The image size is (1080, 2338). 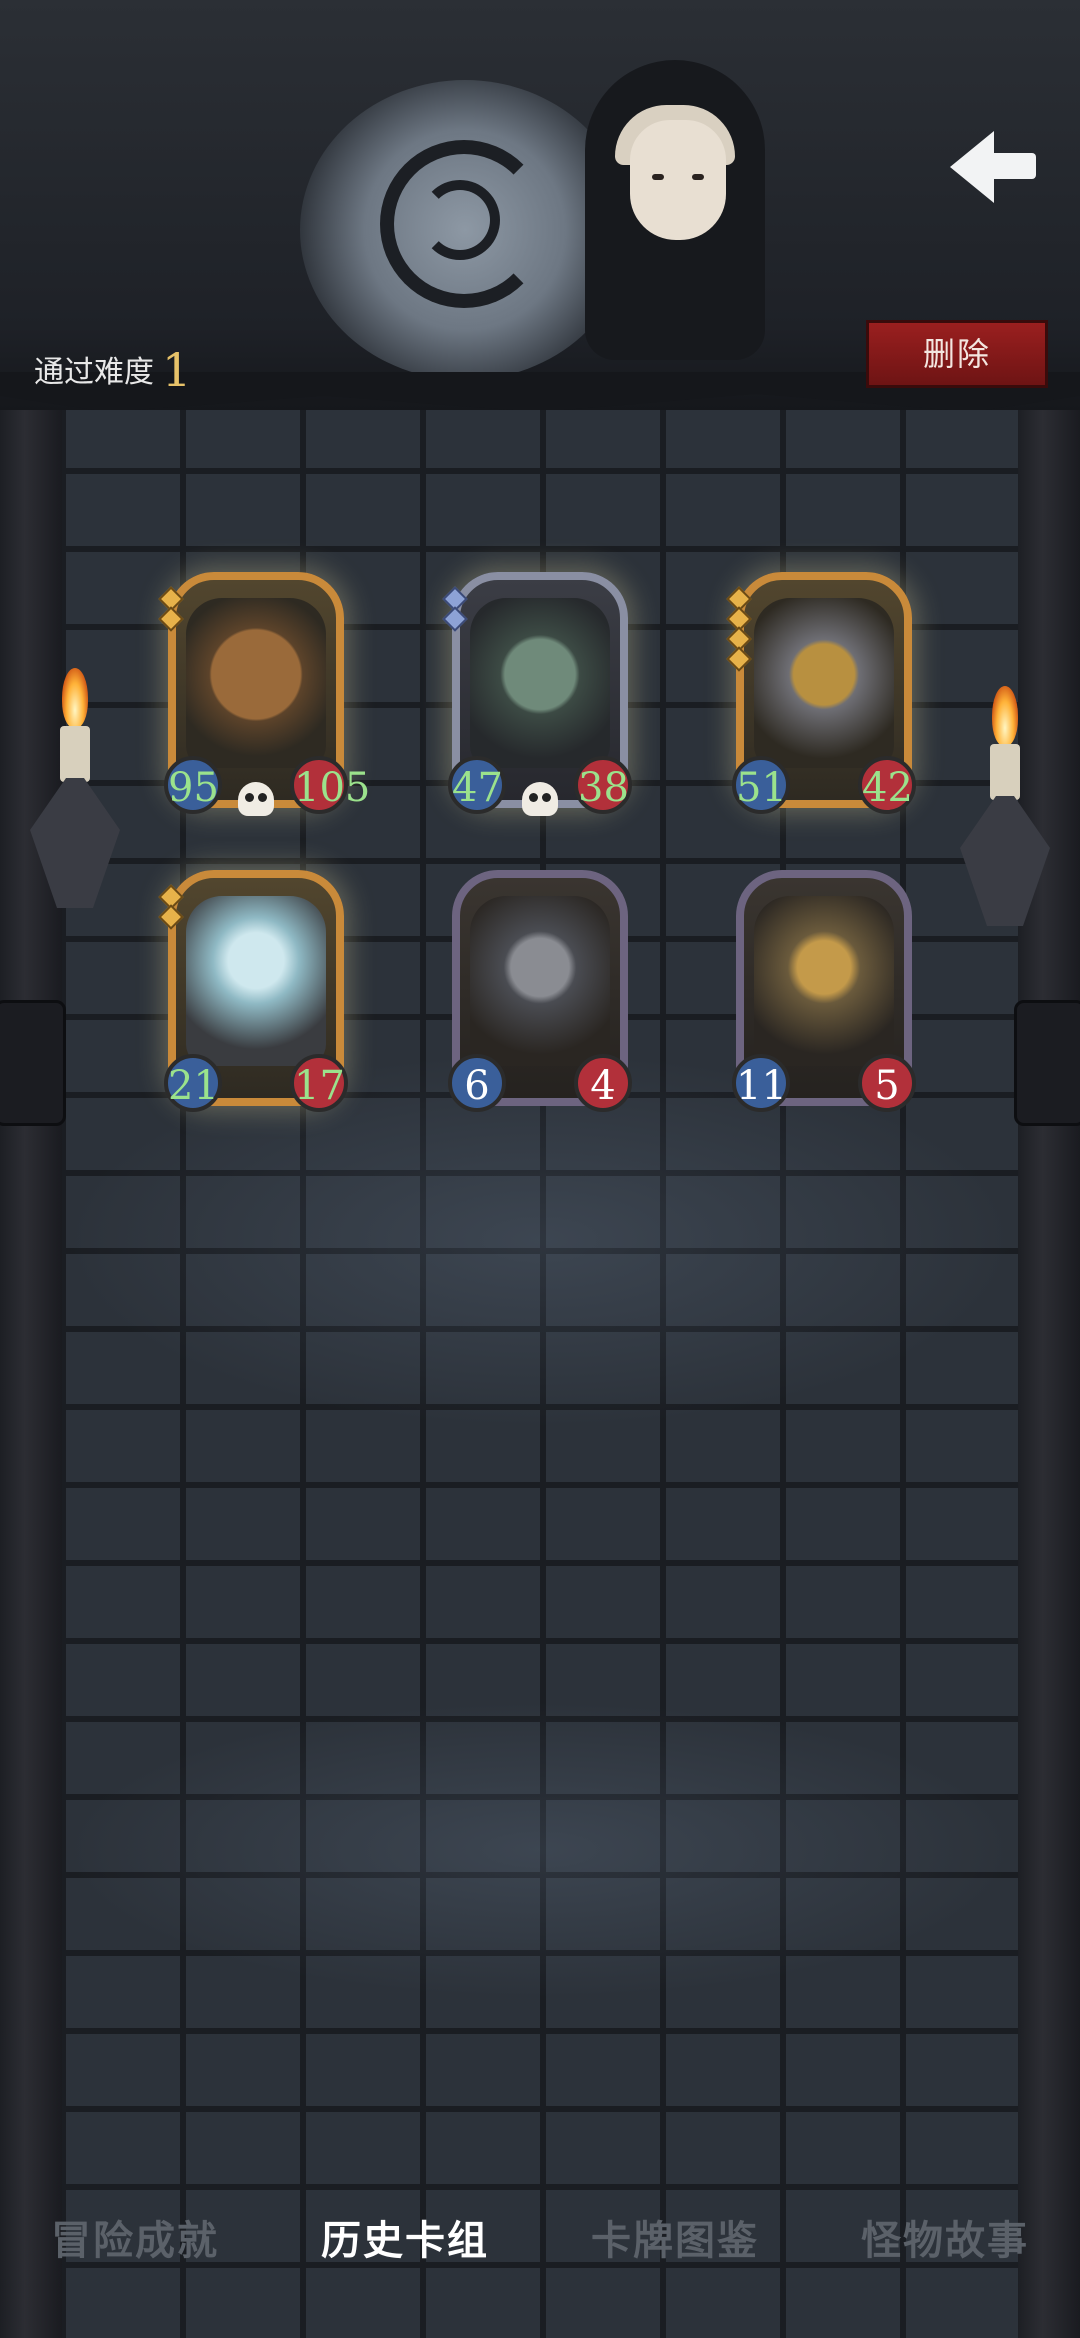 I want to click on knight-portrait, so click(x=540, y=683).